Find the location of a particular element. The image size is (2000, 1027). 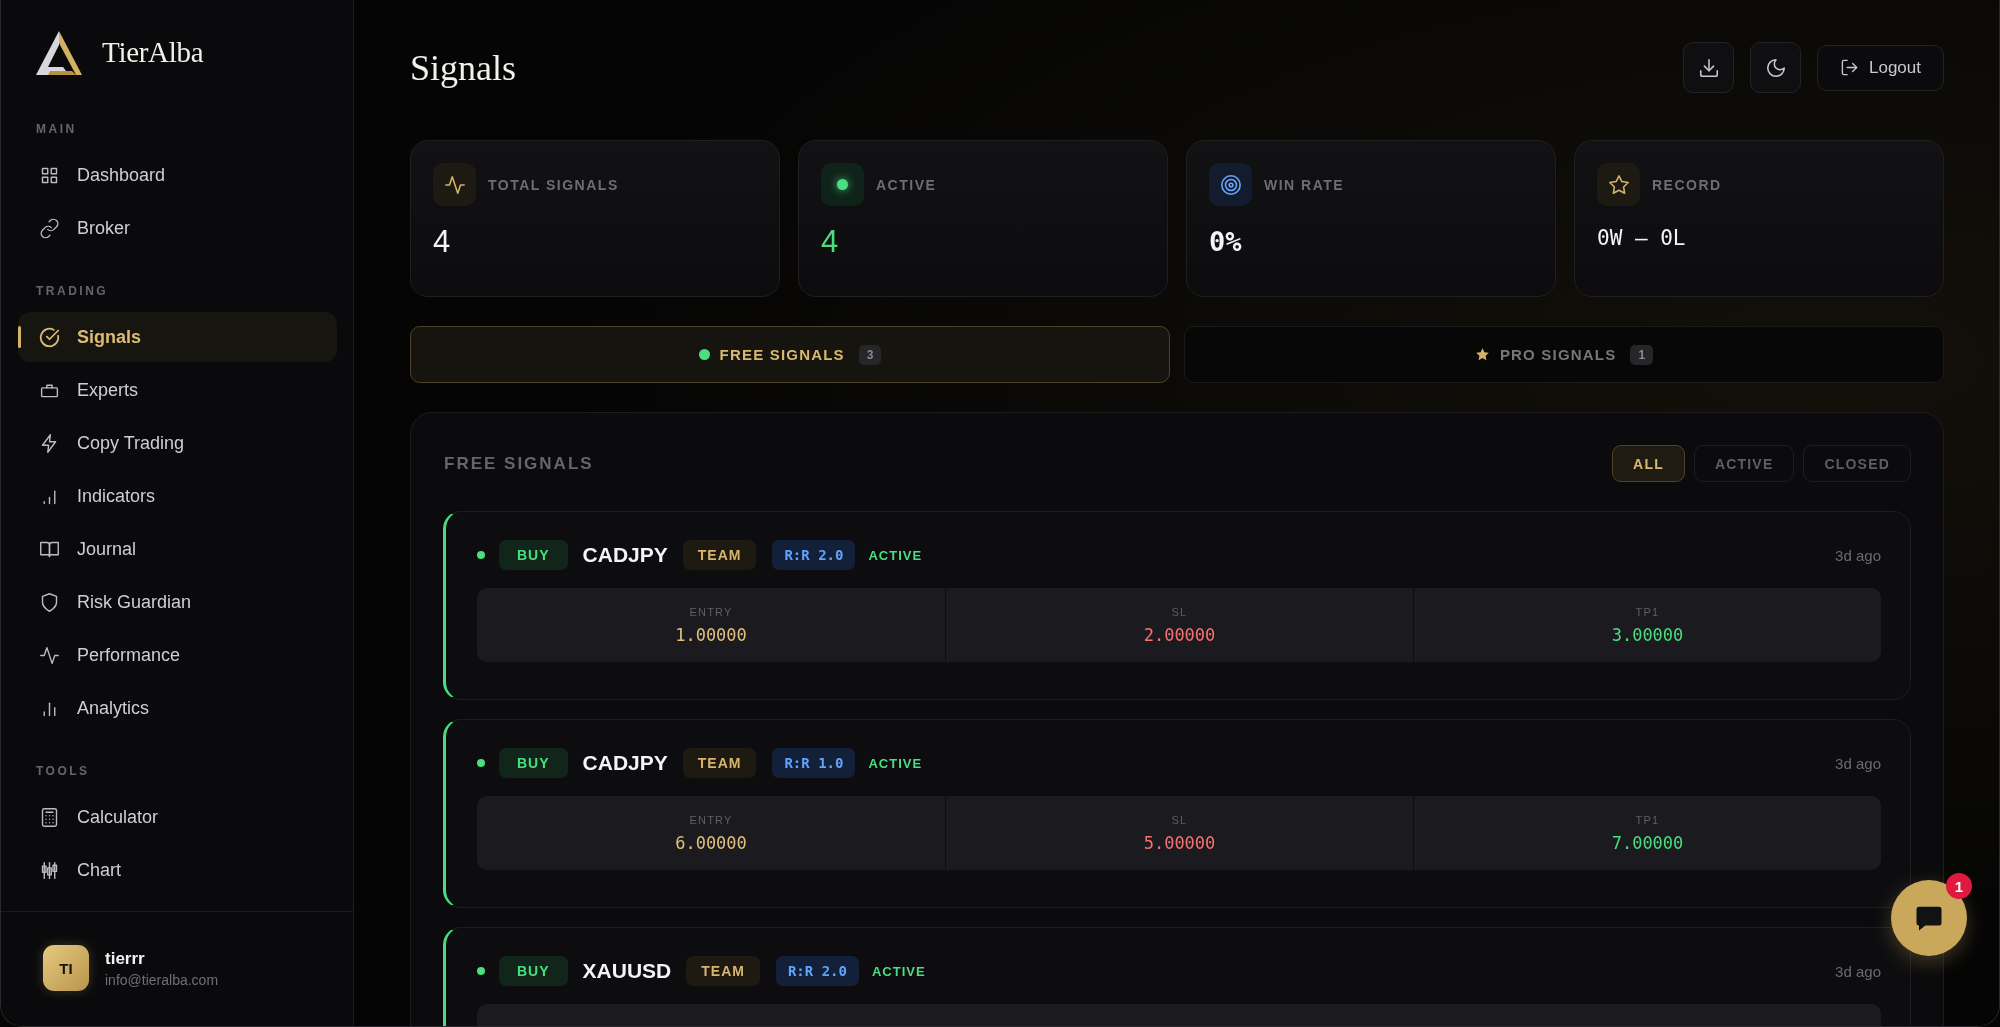

risk-reward-badge: R:R 1.0 is located at coordinates (814, 763).